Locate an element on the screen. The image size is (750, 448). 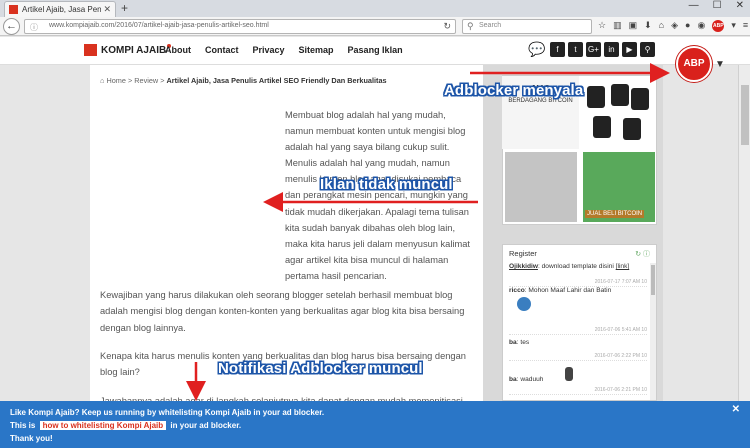
notice-line-3: Thank you! is located at coordinates (31, 438).